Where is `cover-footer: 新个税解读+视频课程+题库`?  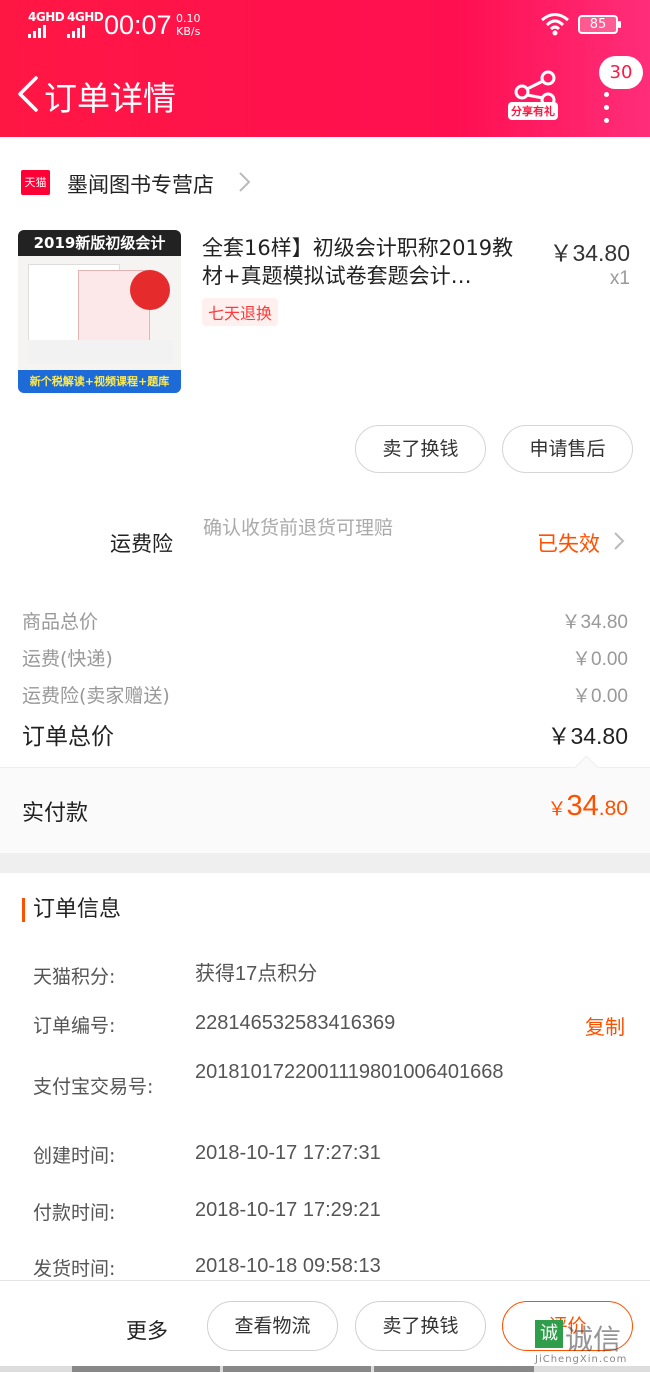 cover-footer: 新个税解读+视频课程+题库 is located at coordinates (99, 381).